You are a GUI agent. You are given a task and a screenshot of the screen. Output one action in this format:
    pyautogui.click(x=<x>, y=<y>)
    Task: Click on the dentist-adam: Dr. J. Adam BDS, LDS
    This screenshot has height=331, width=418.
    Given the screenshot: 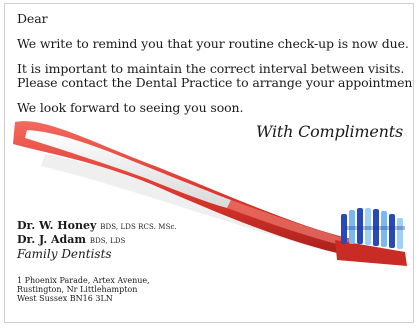 What is the action you would take?
    pyautogui.click(x=71, y=240)
    